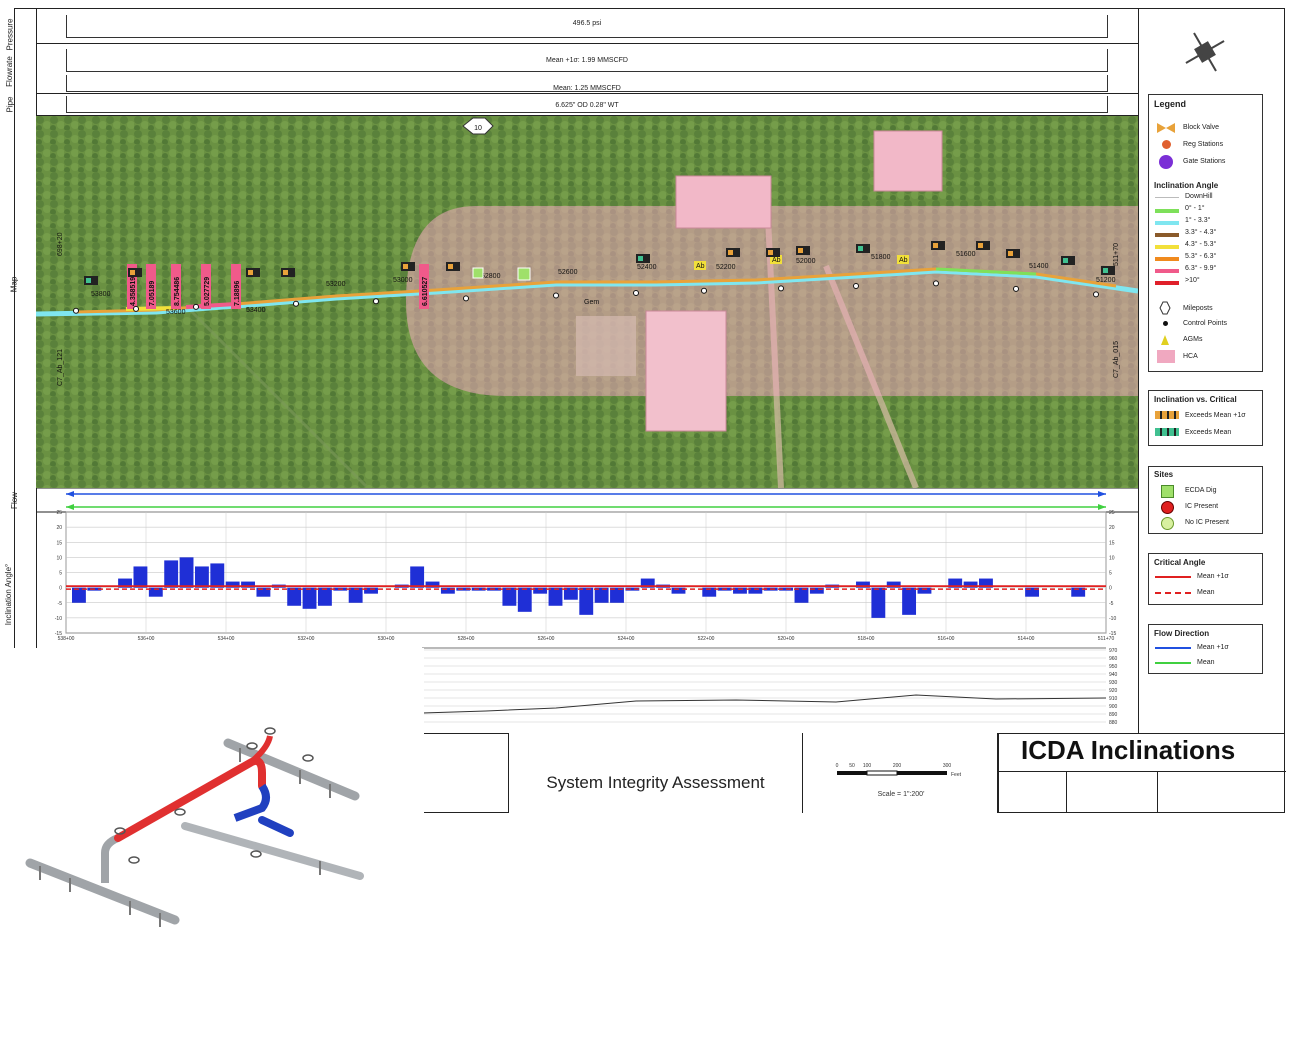 Image resolution: width=1290 pixels, height=1063 pixels. I want to click on scale-text: Scale = 1":200', so click(901, 794).